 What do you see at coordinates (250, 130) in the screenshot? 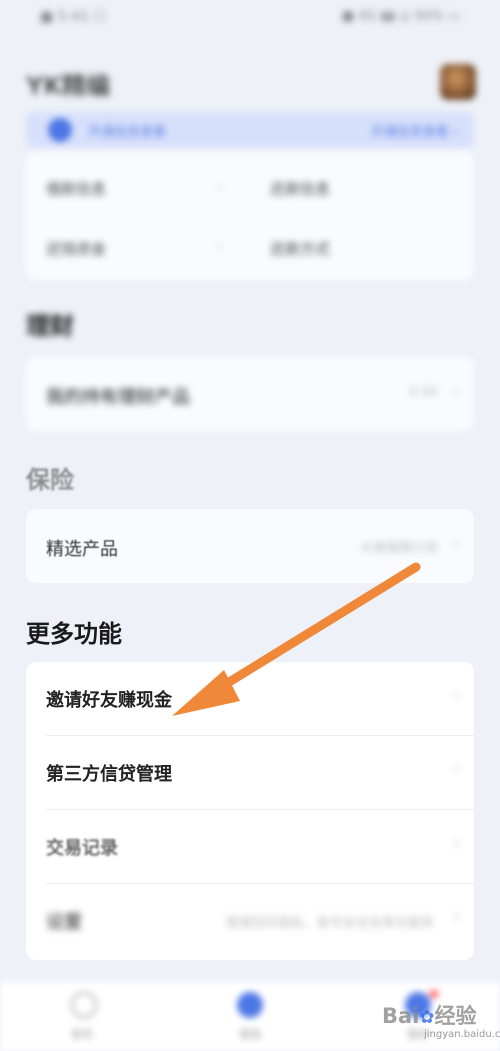
I see `banner: 开通信息查看 开通信息查看 ›` at bounding box center [250, 130].